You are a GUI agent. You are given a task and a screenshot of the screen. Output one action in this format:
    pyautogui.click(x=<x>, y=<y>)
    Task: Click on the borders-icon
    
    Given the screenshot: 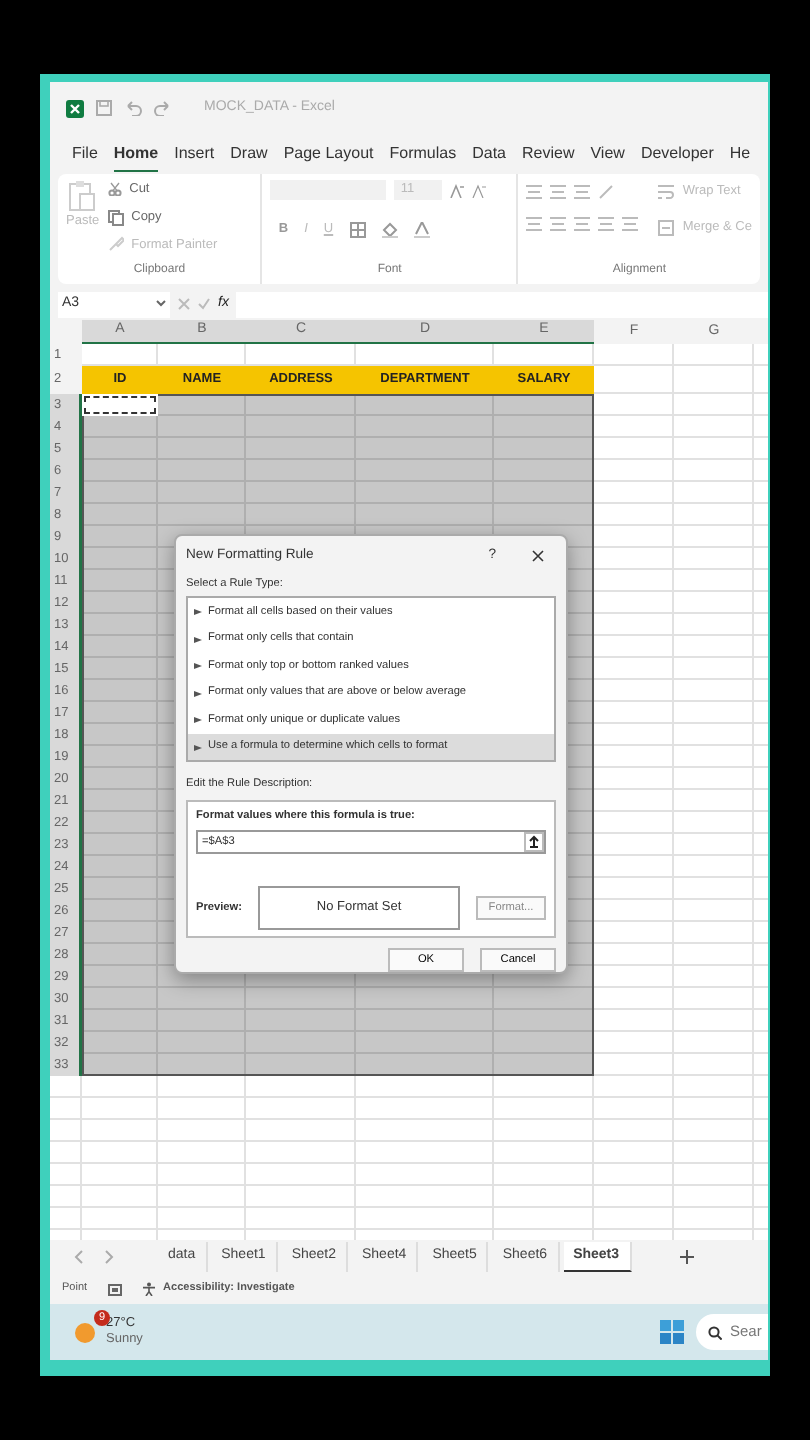 What is the action you would take?
    pyautogui.click(x=357, y=229)
    